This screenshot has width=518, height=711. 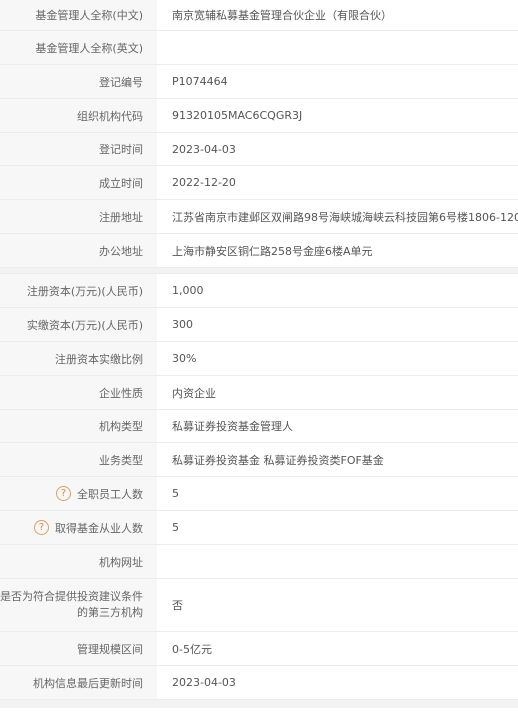 I want to click on value-reg-no: P1074464, so click(x=200, y=81).